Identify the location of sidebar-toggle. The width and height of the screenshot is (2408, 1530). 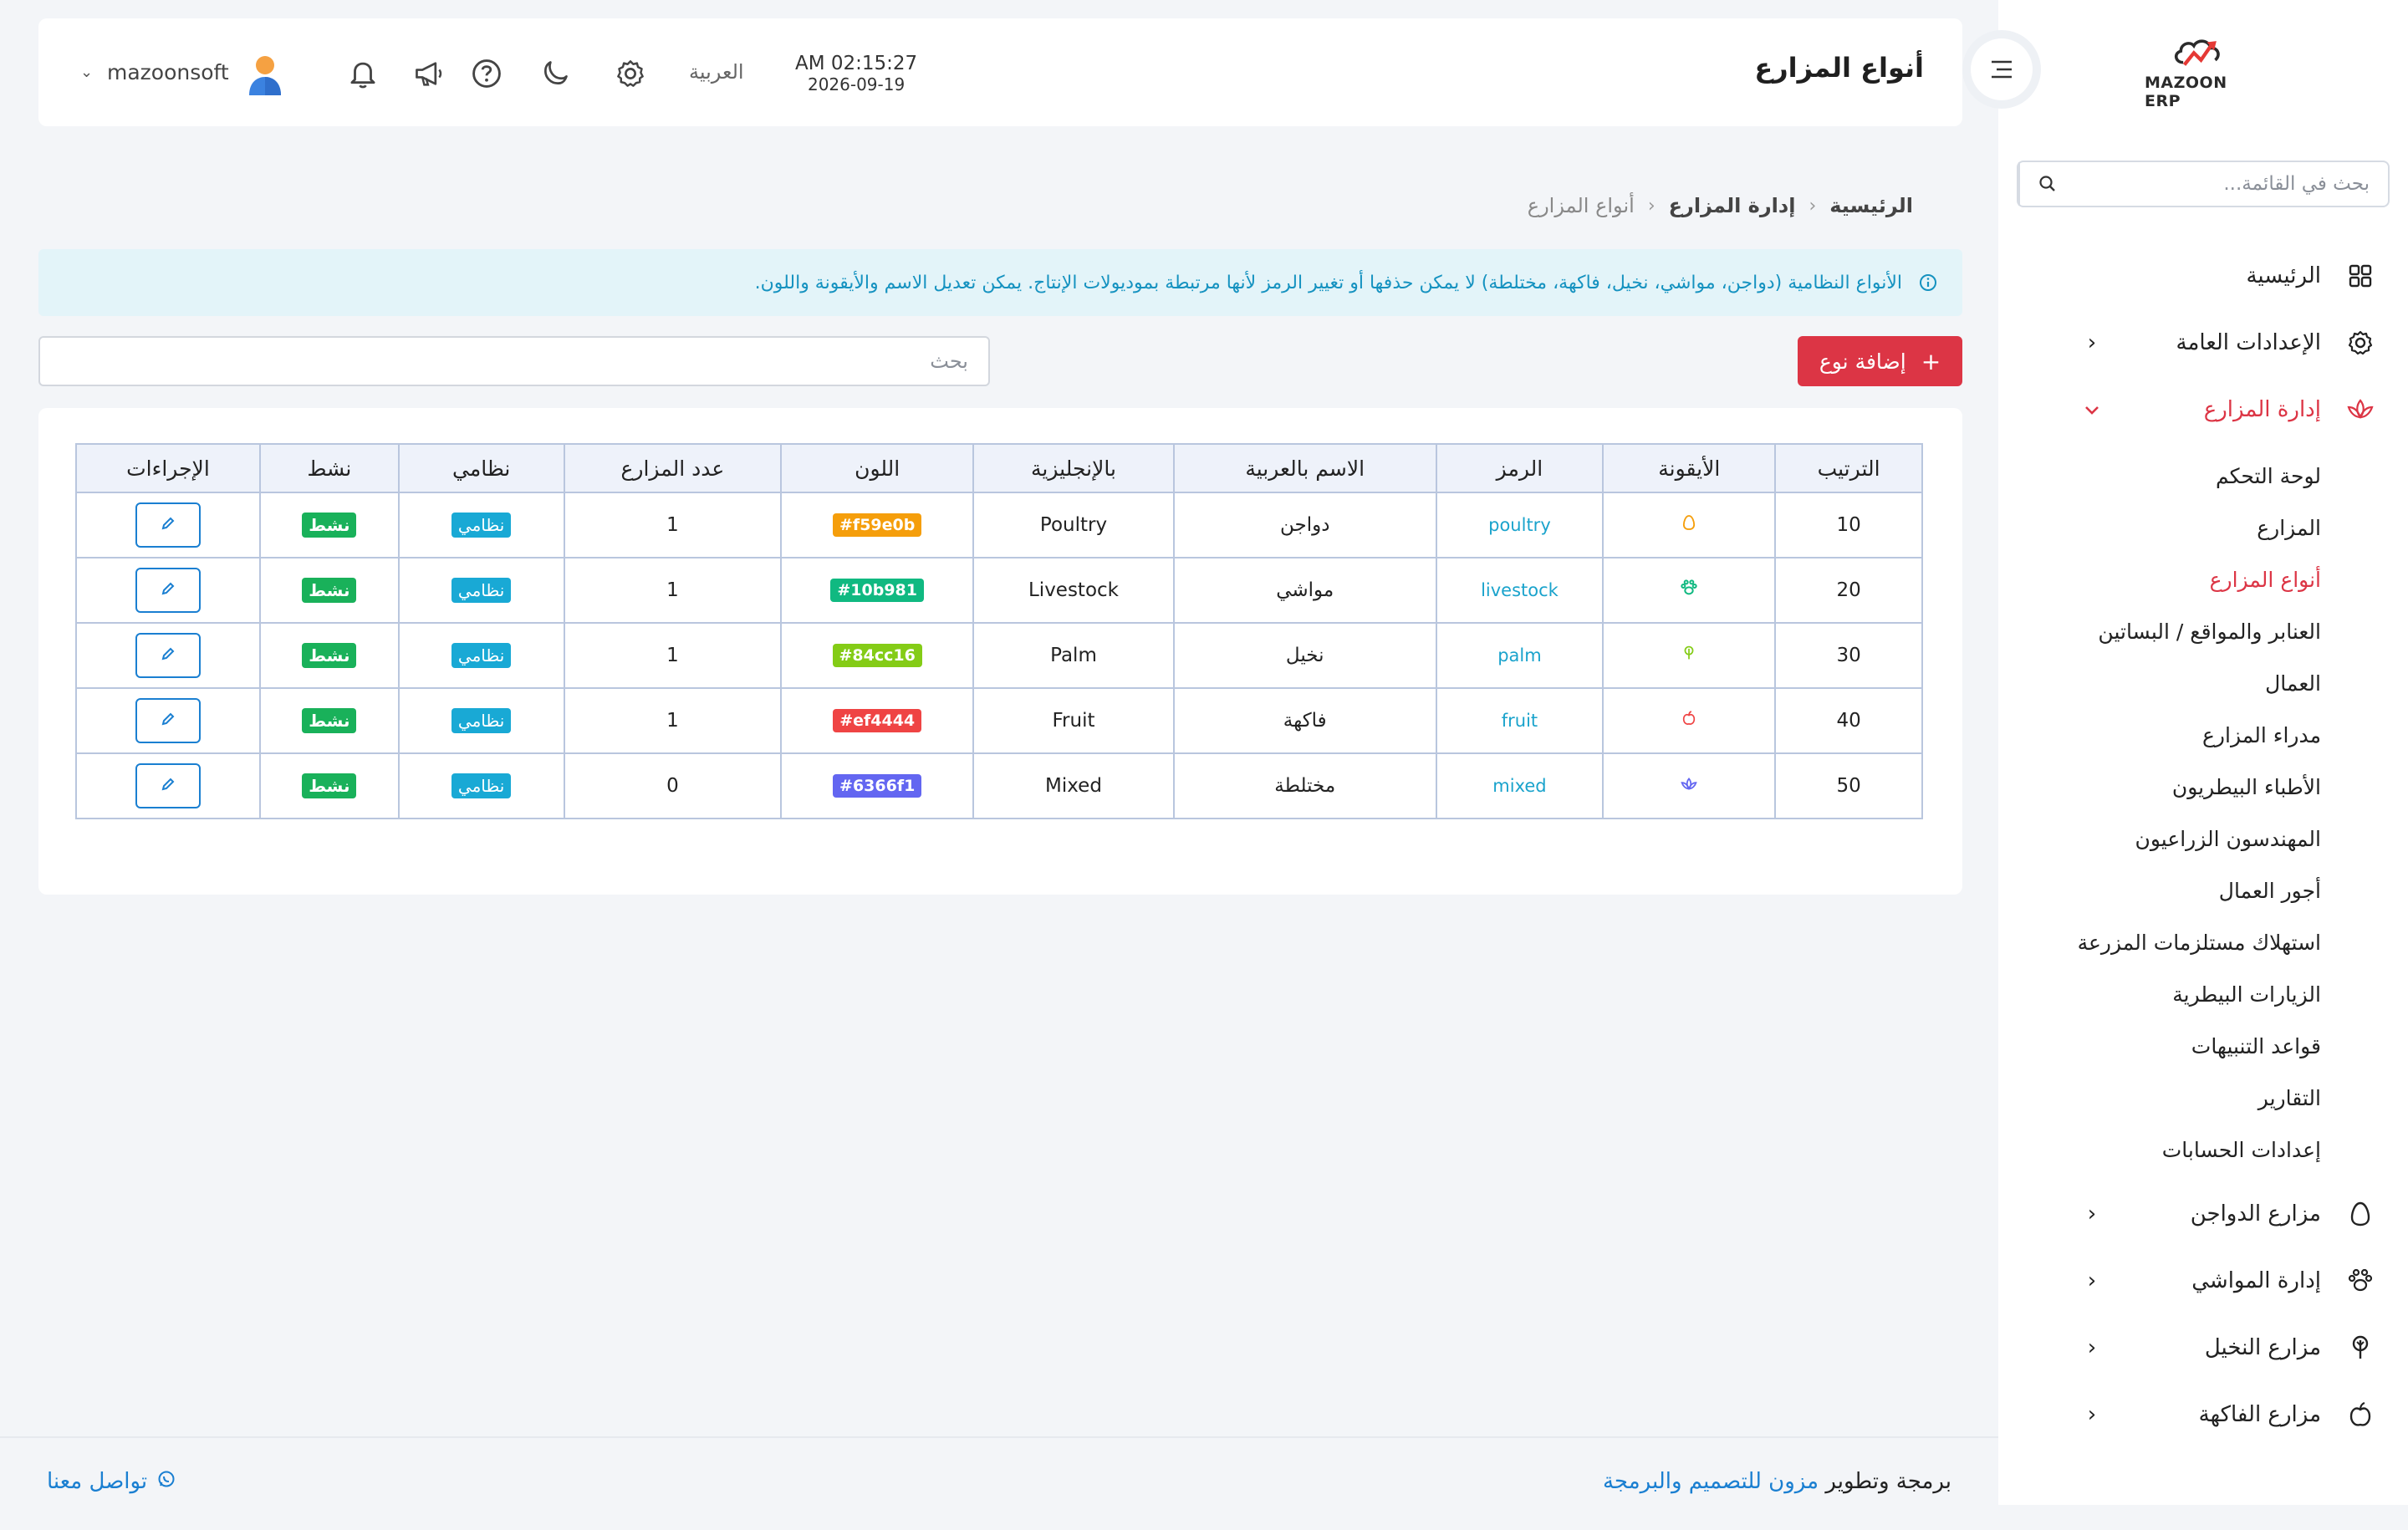
(2001, 69).